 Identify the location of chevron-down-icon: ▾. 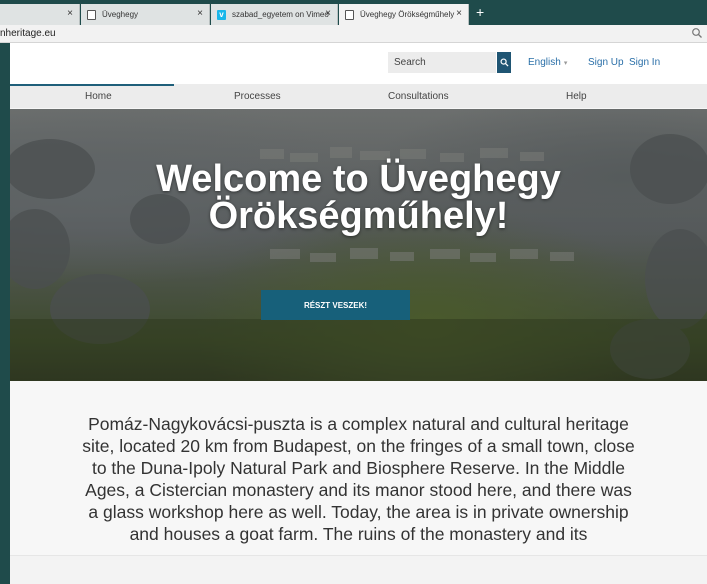
(565, 63).